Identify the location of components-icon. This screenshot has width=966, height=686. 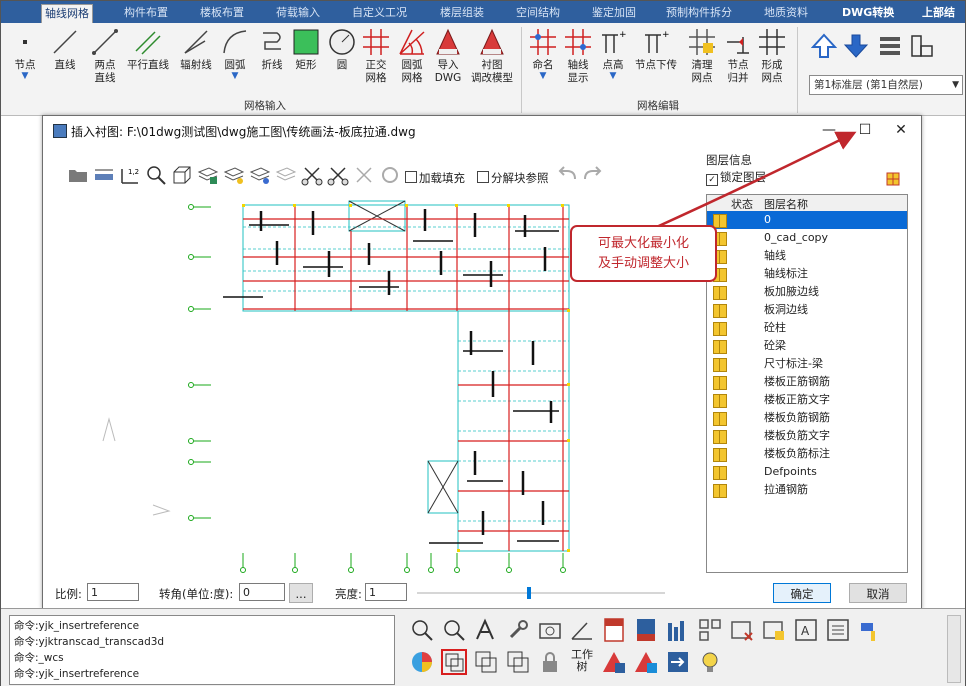
(710, 630).